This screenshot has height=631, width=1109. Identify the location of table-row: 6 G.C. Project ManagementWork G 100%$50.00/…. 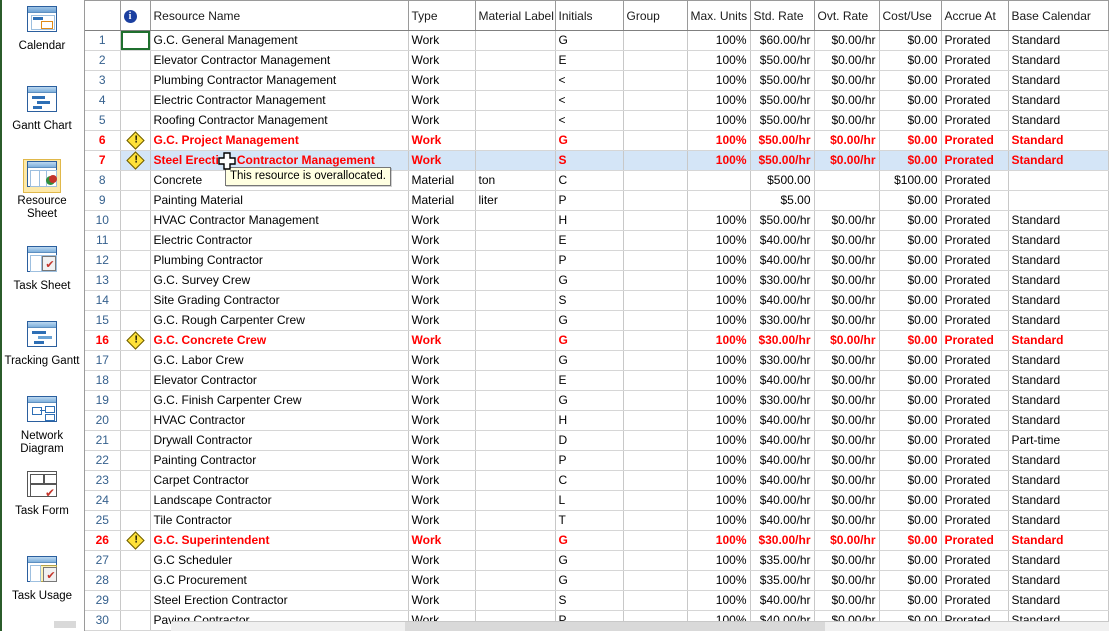
(597, 140).